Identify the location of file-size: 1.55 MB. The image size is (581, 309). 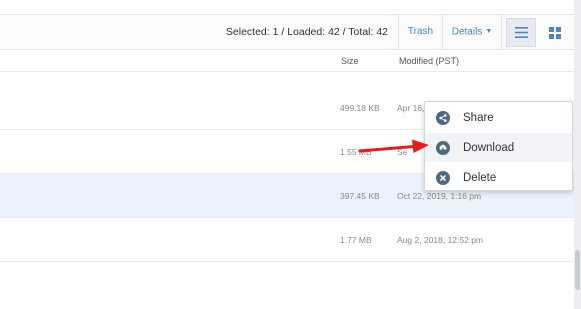
(356, 152).